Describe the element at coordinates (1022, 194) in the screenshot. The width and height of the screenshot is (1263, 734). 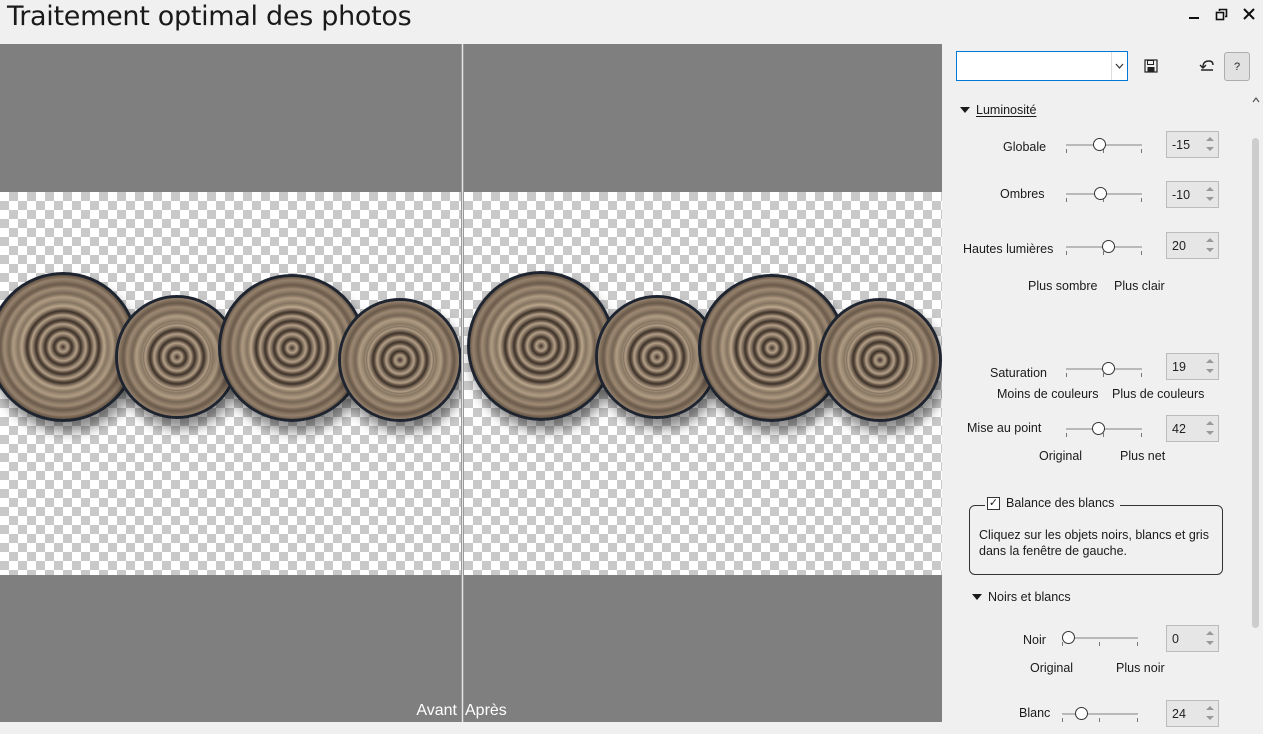
I see `shadows-label: Ombres` at that location.